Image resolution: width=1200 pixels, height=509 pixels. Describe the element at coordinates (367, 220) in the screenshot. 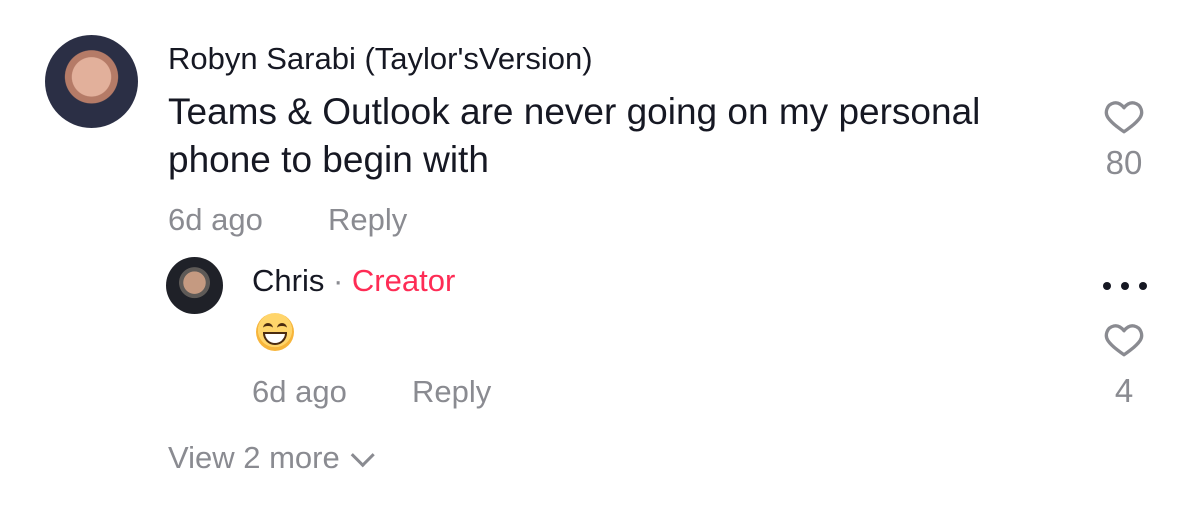

I see `comment-reply-button: Reply` at that location.